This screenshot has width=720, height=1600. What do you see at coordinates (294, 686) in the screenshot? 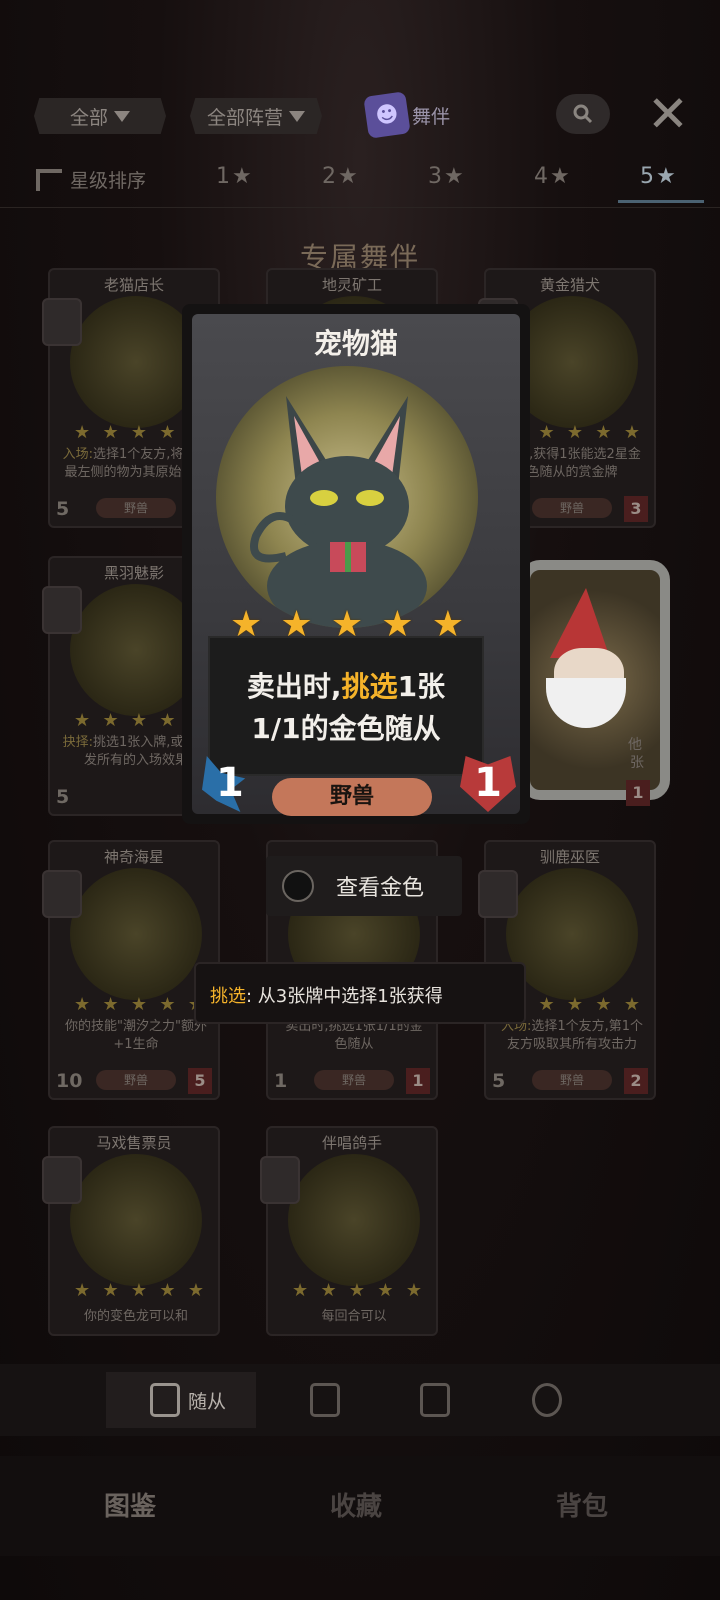
I see `desc-text: 卖出时,` at bounding box center [294, 686].